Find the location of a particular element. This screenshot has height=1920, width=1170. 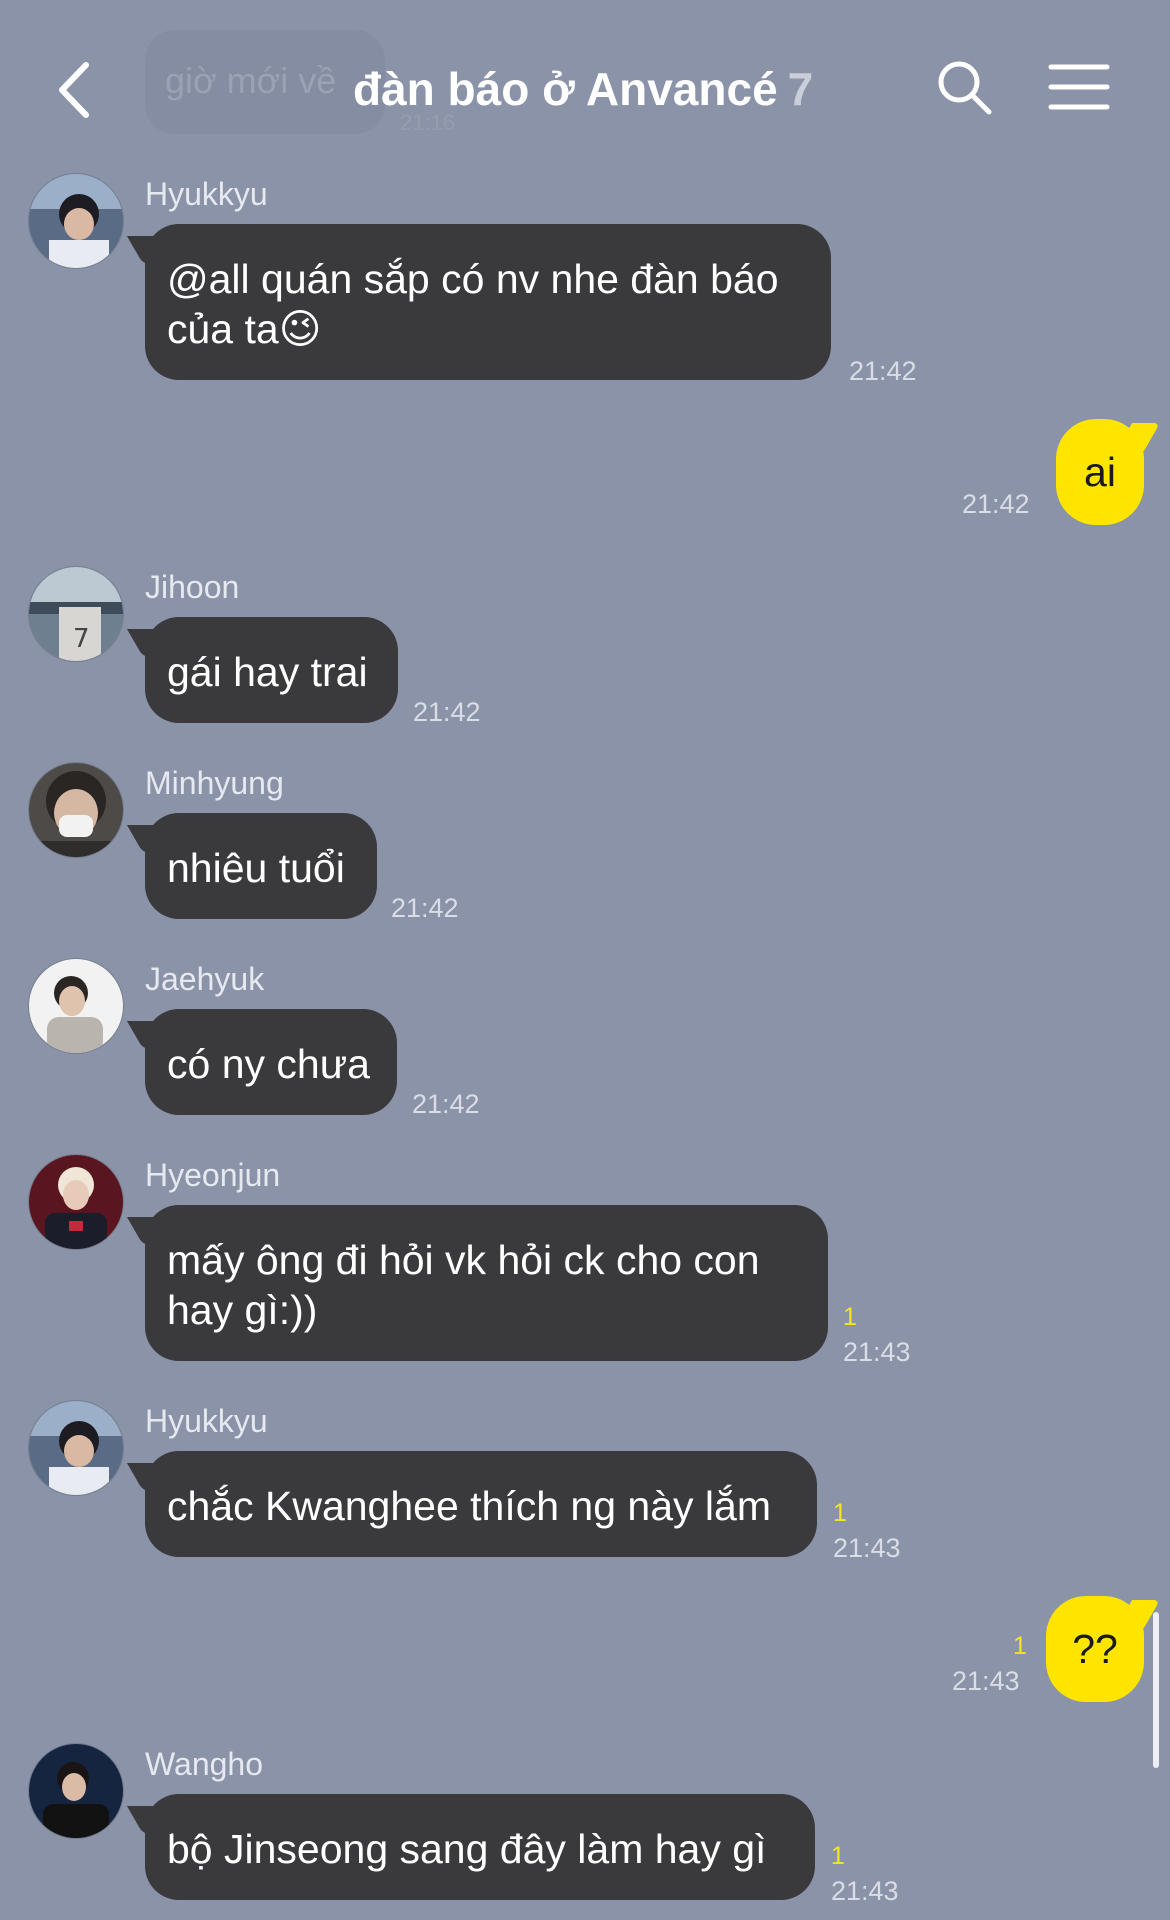

avatar-photo: 7 is located at coordinates (76, 614).